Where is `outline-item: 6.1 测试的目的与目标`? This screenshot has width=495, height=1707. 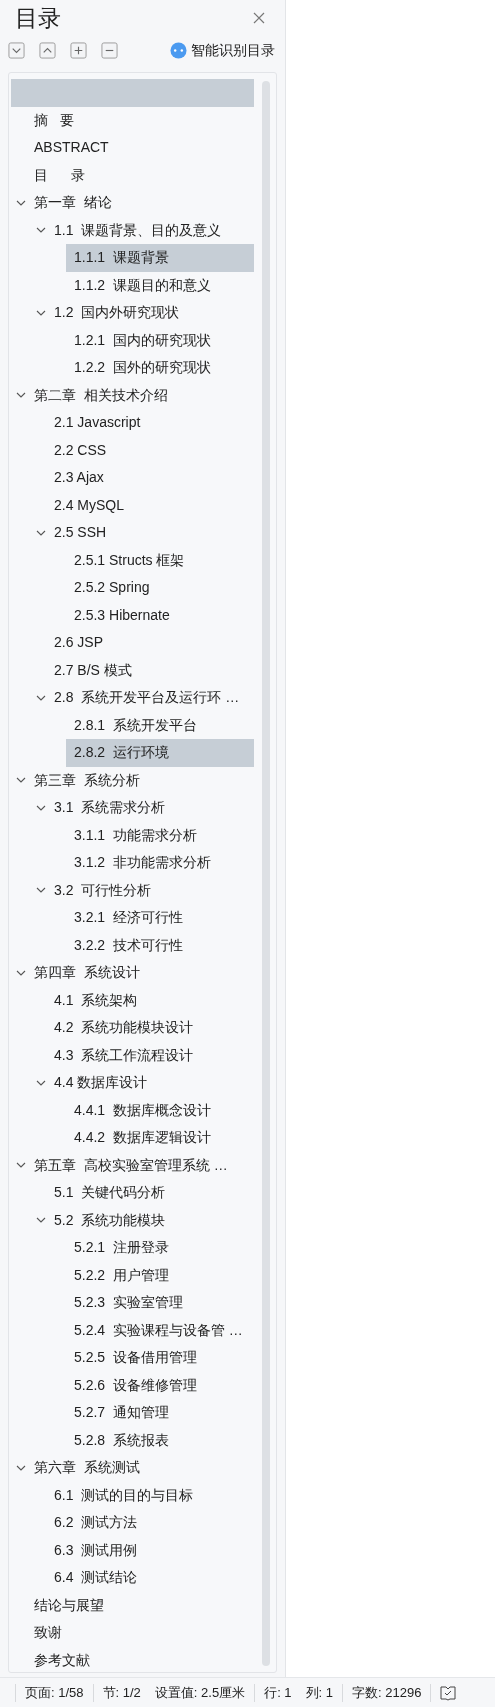 outline-item: 6.1 测试的目的与目标 is located at coordinates (124, 1495).